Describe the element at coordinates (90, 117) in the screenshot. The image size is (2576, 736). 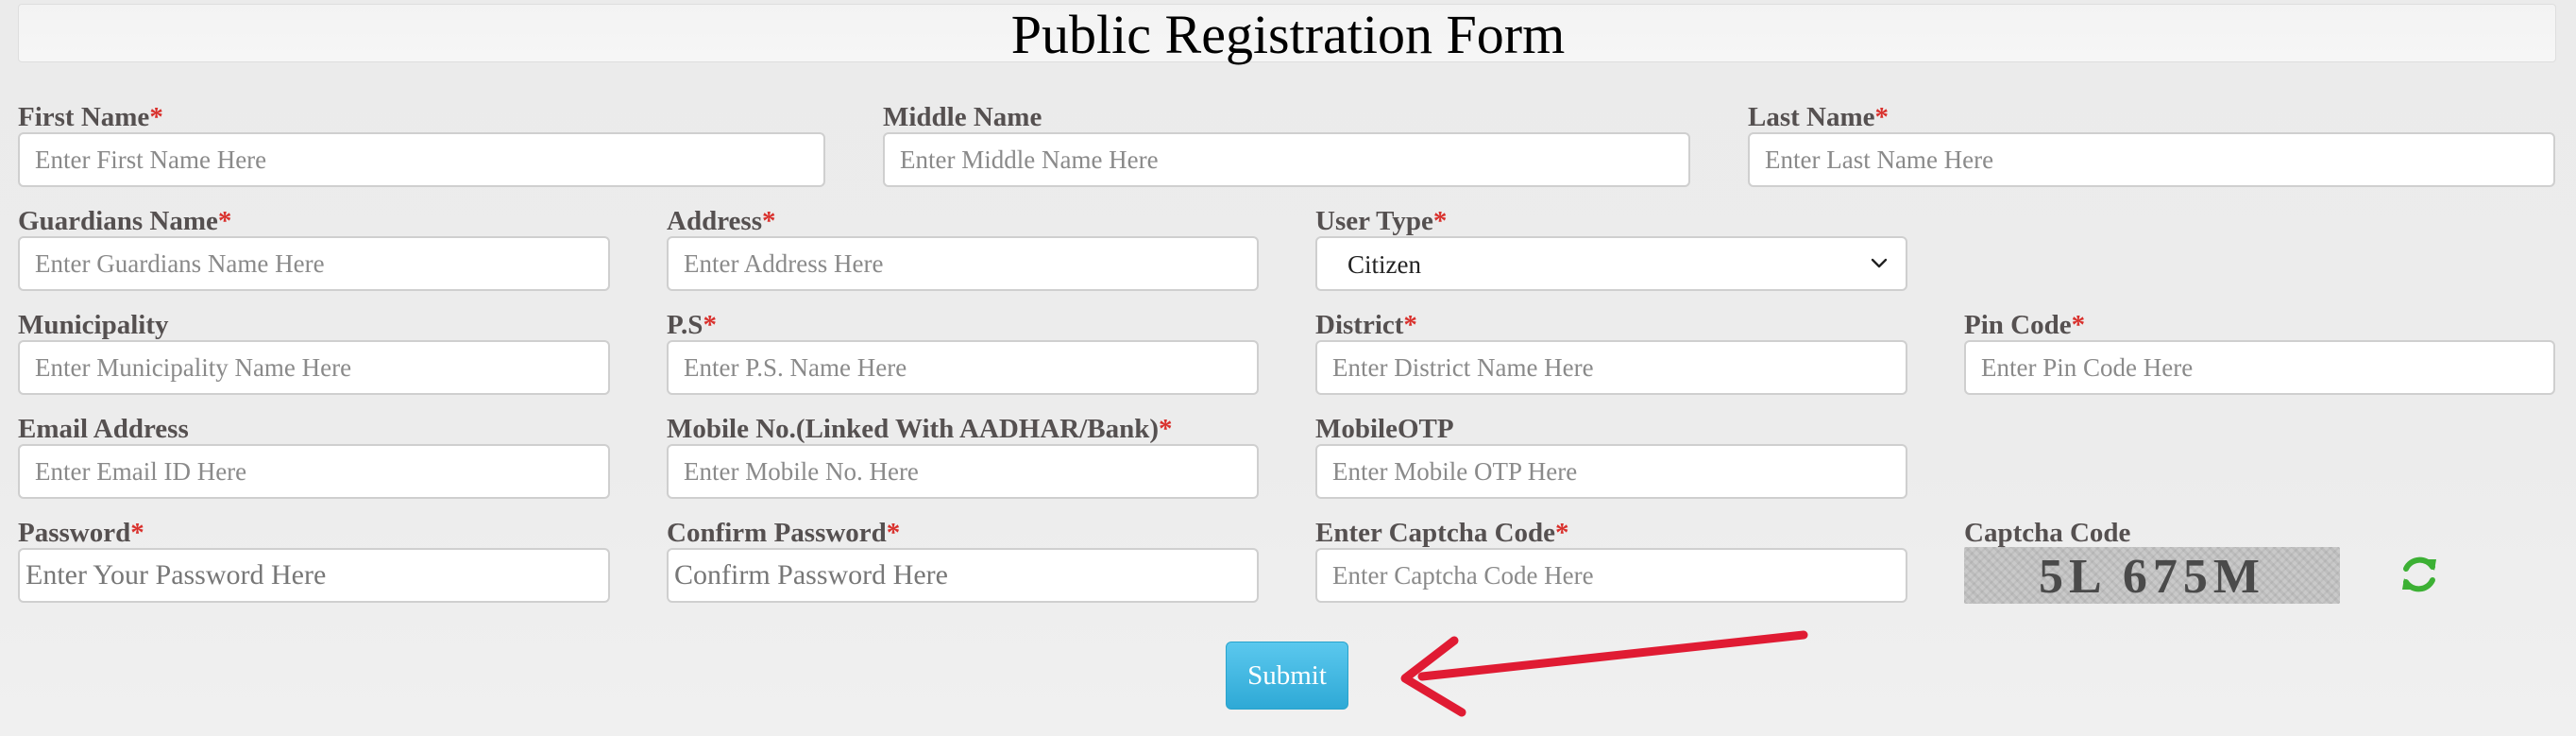
I see `first-name-label: First Name*` at that location.